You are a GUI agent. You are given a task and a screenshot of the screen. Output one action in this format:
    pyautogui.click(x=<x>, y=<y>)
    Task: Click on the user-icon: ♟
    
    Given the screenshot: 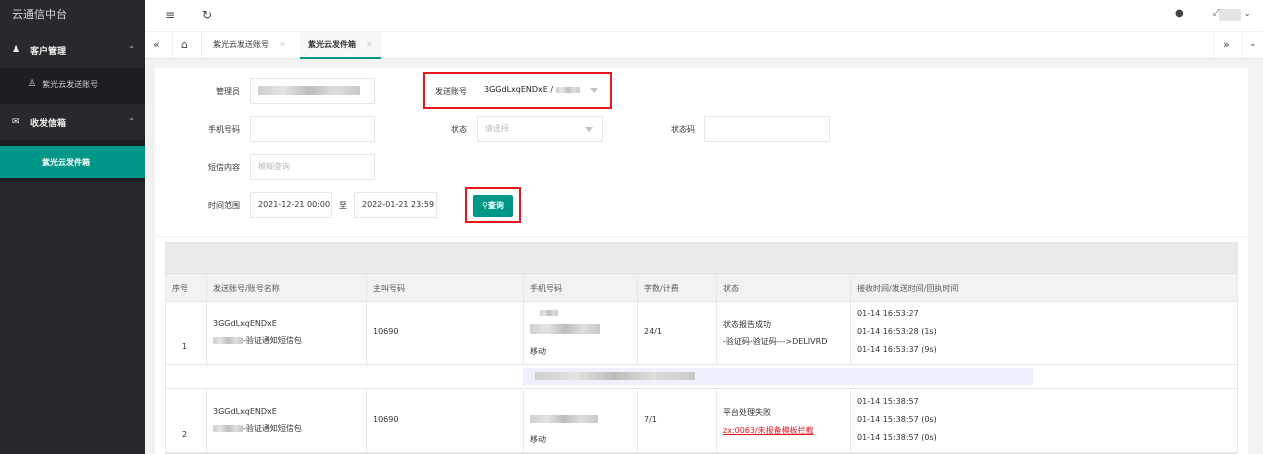 What is the action you would take?
    pyautogui.click(x=16, y=50)
    